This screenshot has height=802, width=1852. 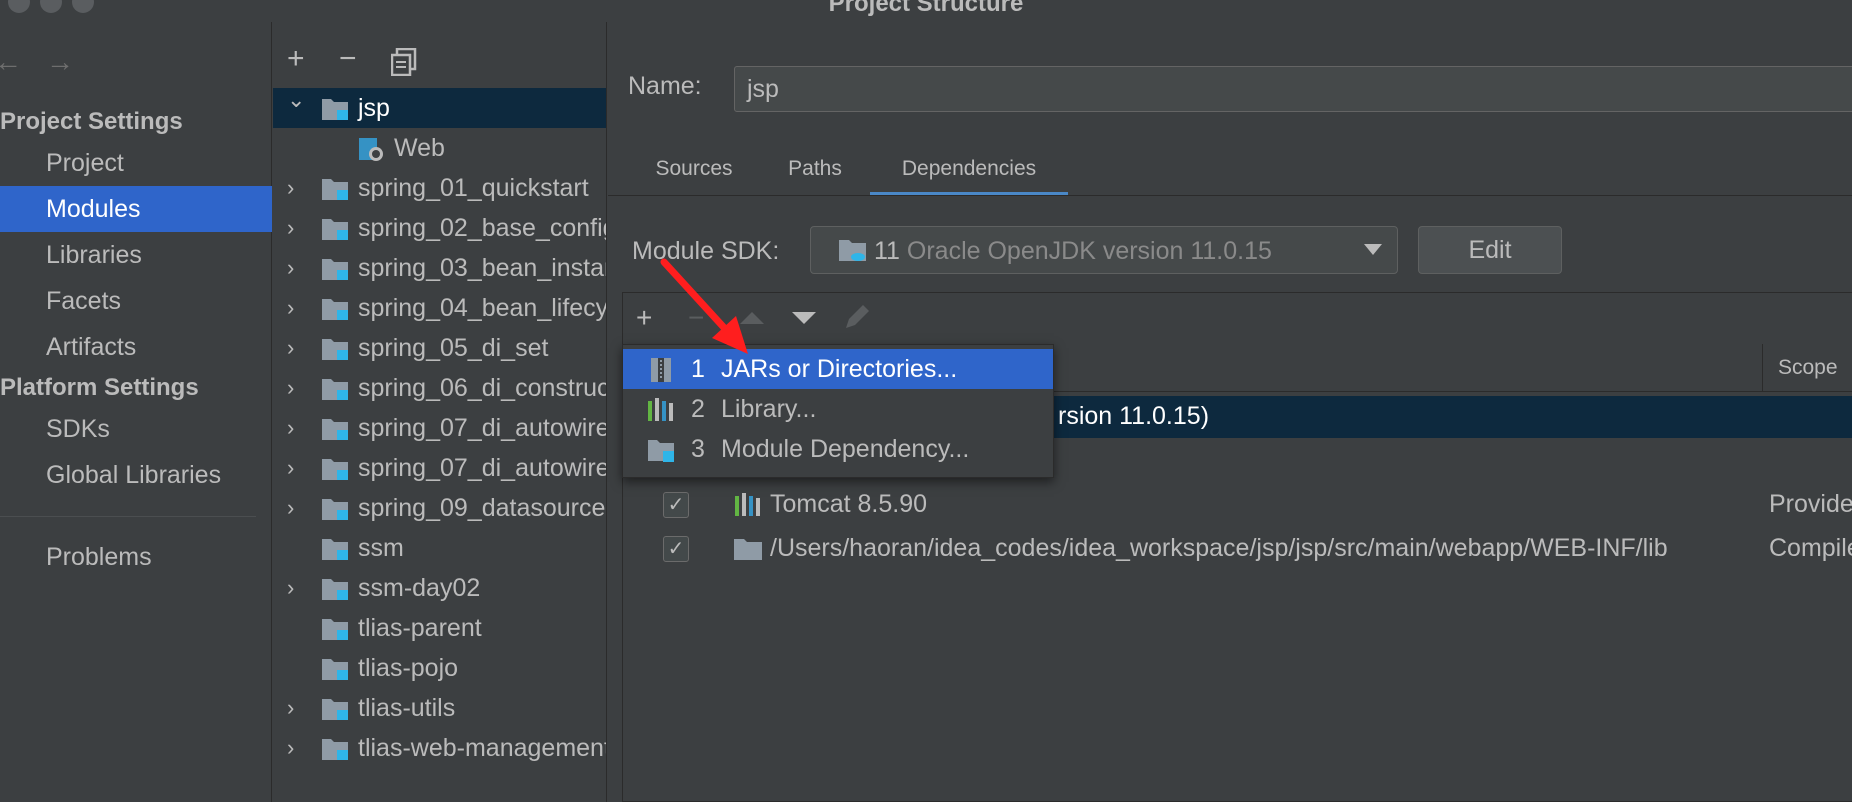 What do you see at coordinates (1293, 89) in the screenshot?
I see `module-name-input: jsp` at bounding box center [1293, 89].